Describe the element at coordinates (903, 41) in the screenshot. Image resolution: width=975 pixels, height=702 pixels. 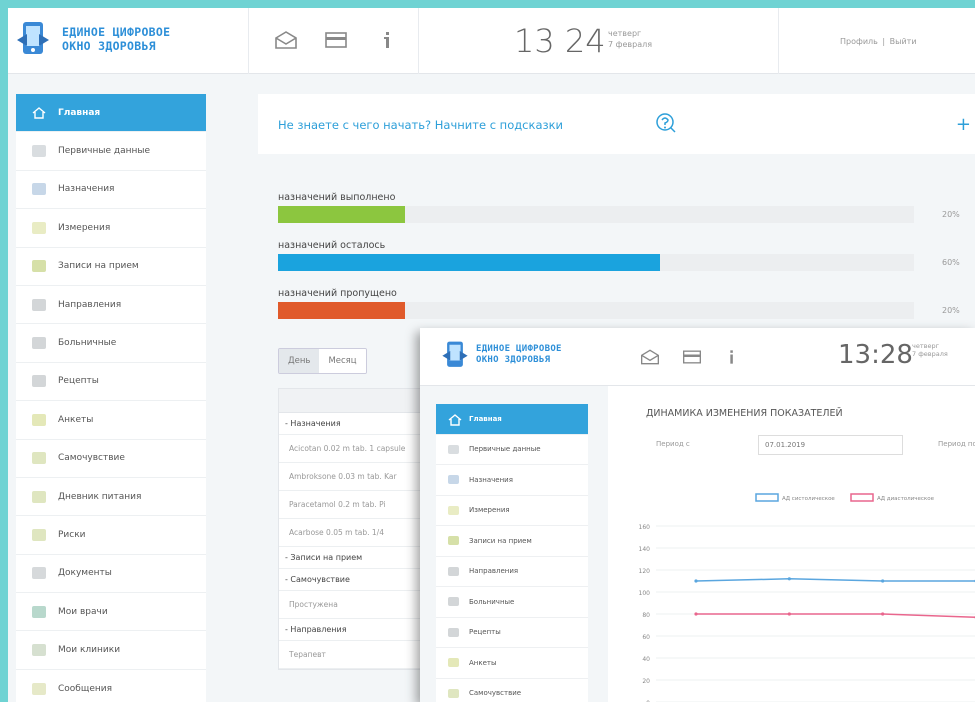
I see `logout-link: Выйти` at that location.